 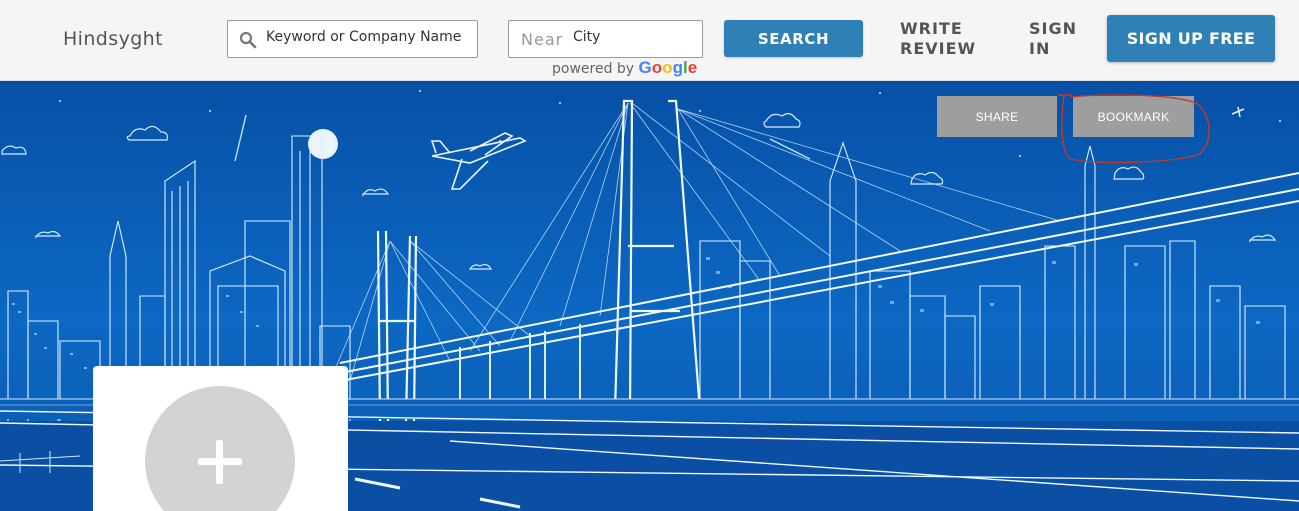 What do you see at coordinates (668, 67) in the screenshot?
I see `google-logo: Google` at bounding box center [668, 67].